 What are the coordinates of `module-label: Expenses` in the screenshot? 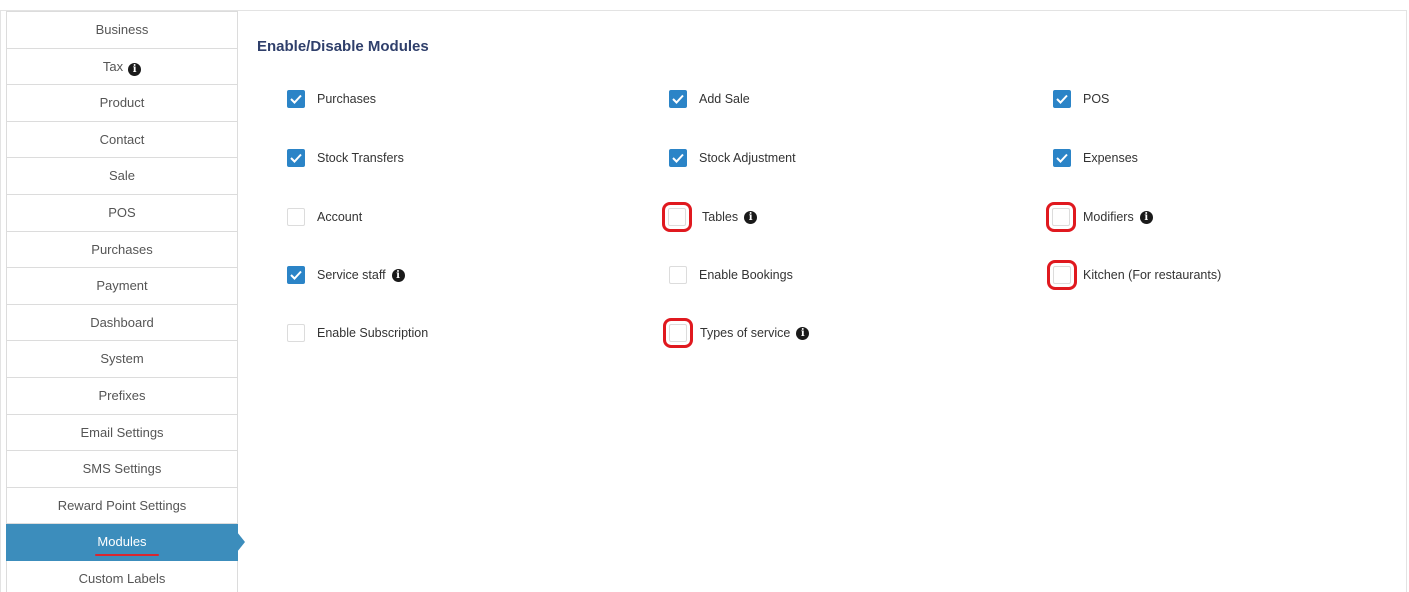 It's located at (1110, 158).